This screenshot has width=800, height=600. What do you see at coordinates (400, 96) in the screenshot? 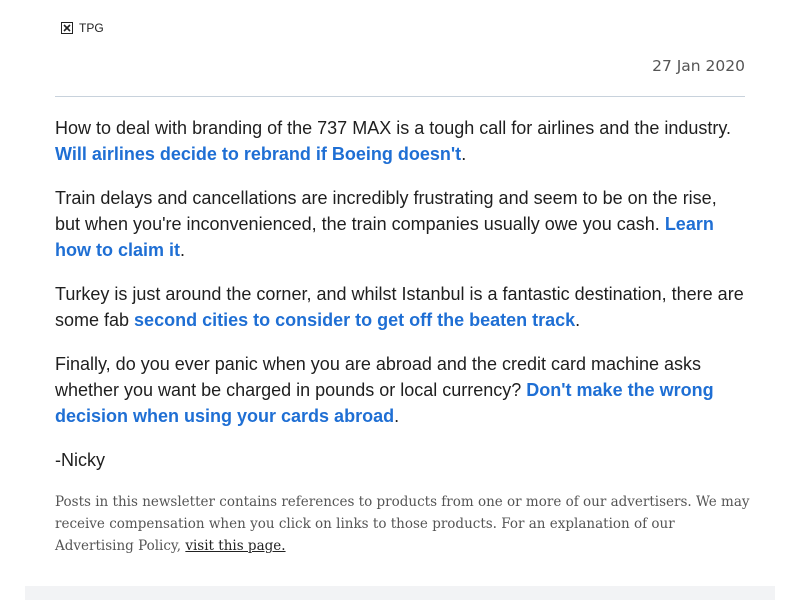
I see `header-divider` at bounding box center [400, 96].